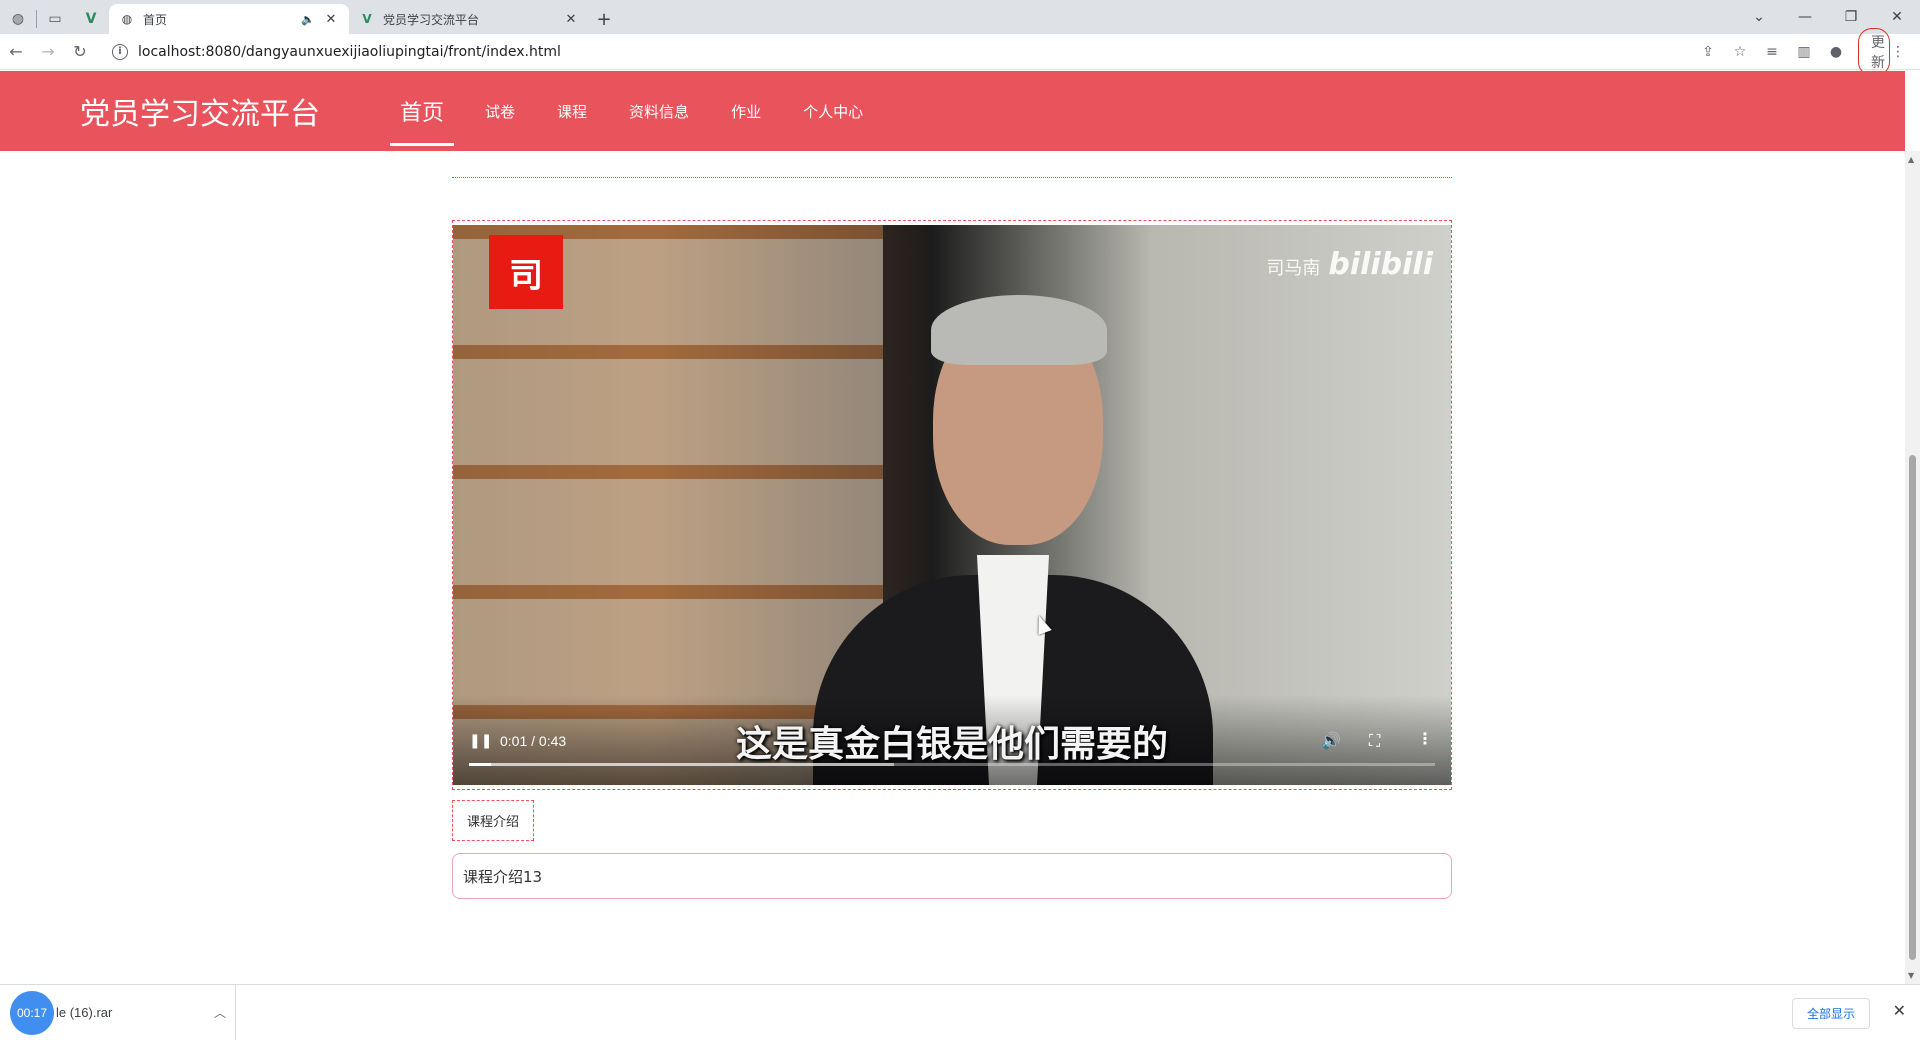 Image resolution: width=1920 pixels, height=1040 pixels. I want to click on restore-icon: ❐, so click(1851, 17).